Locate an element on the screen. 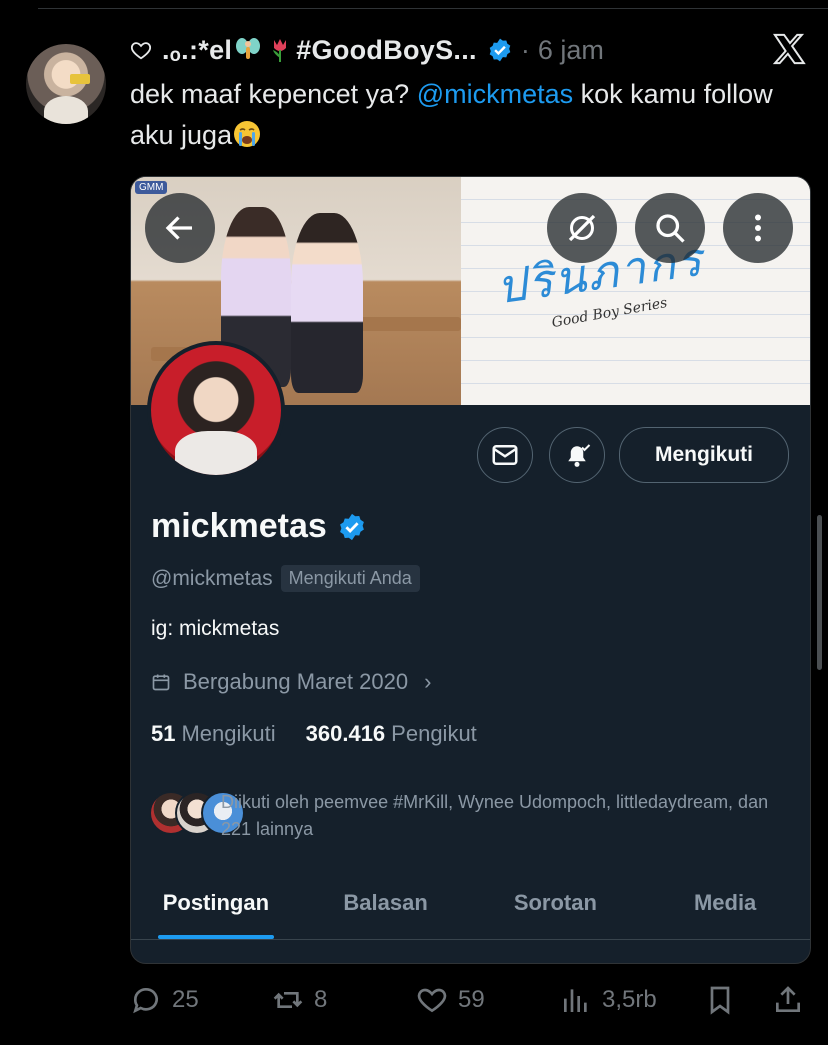 The width and height of the screenshot is (828, 1045). joined-date: Bergabung Maret 2020 is located at coordinates (296, 681).